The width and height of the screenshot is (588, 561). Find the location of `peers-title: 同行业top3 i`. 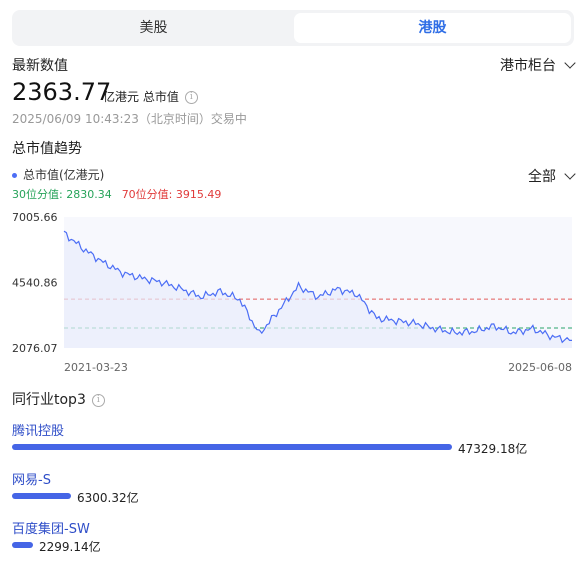

peers-title: 同行业top3 i is located at coordinates (58, 399).